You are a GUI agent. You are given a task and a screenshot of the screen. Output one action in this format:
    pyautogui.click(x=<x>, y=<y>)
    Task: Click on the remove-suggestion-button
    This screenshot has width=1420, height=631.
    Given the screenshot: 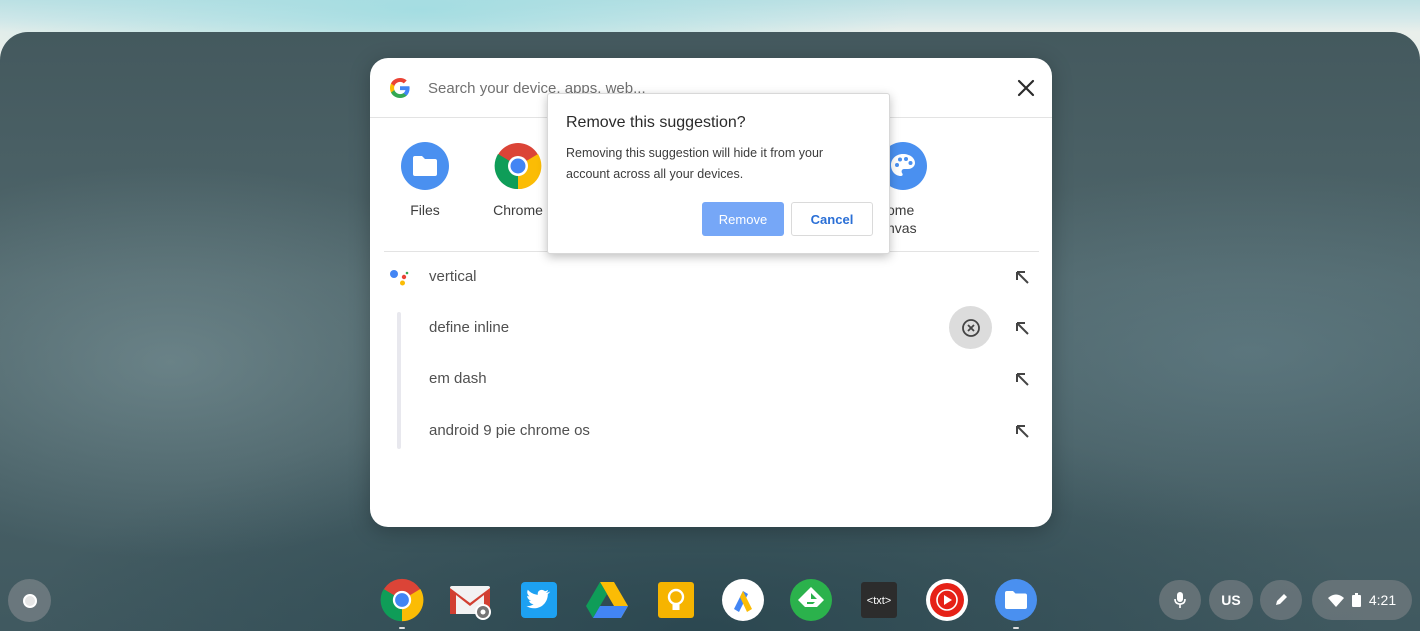 What is the action you would take?
    pyautogui.click(x=970, y=327)
    